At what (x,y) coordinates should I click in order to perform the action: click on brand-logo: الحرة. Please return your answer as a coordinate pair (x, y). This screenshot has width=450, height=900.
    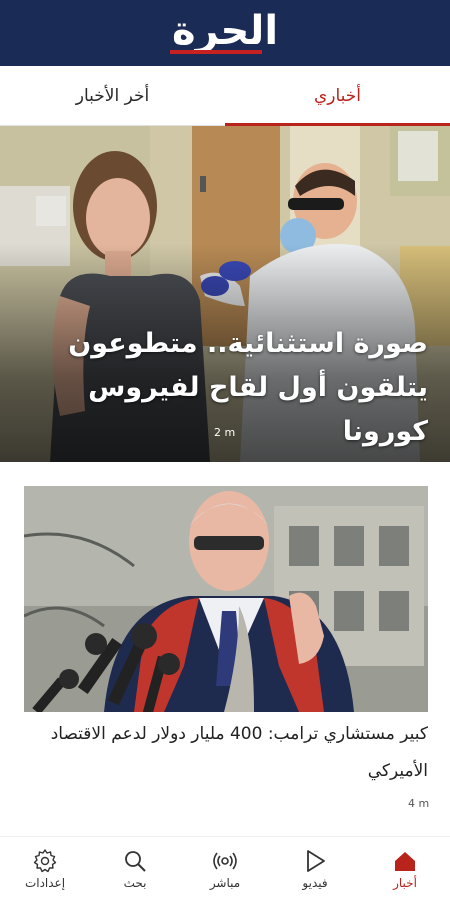
    Looking at the image, I should click on (225, 31).